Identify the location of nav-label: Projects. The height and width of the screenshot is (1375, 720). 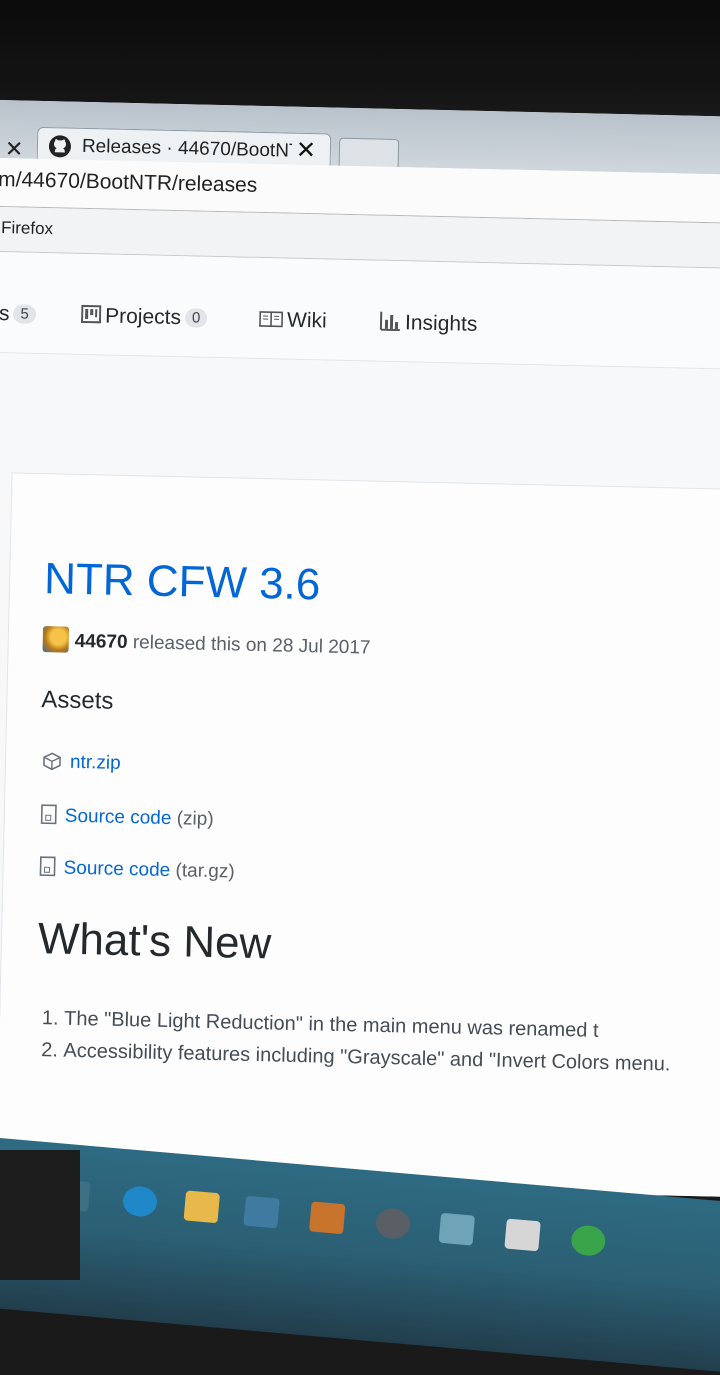
(143, 316).